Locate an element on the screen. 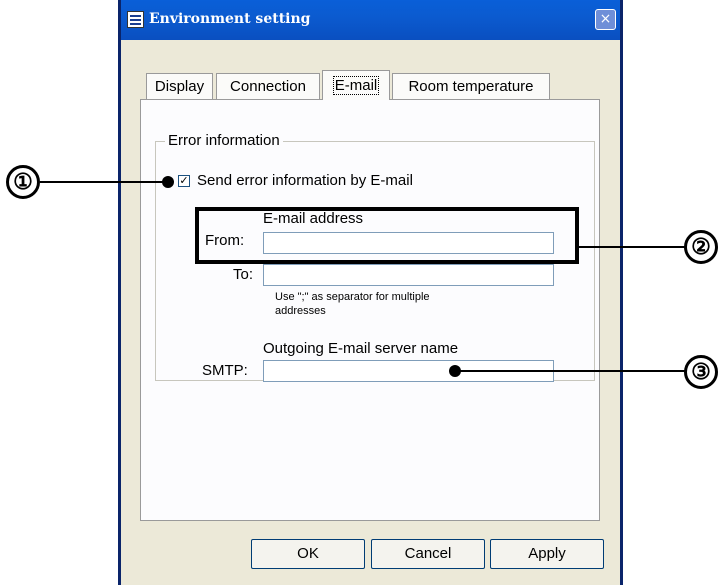 This screenshot has width=723, height=585. close-icon: × is located at coordinates (605, 19).